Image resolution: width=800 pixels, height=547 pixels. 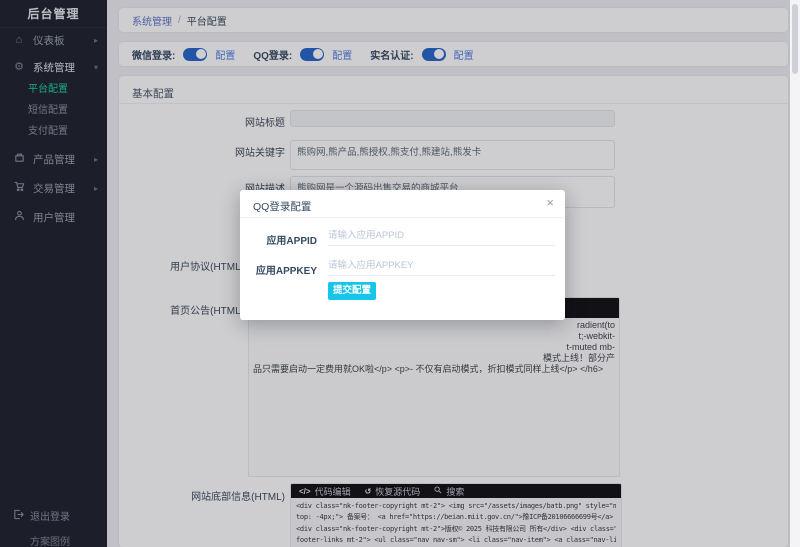 I want to click on qq-login-config-modal: QQ登录配置 × 应用APPID 应用APPKEY 提交配置, so click(x=402, y=255).